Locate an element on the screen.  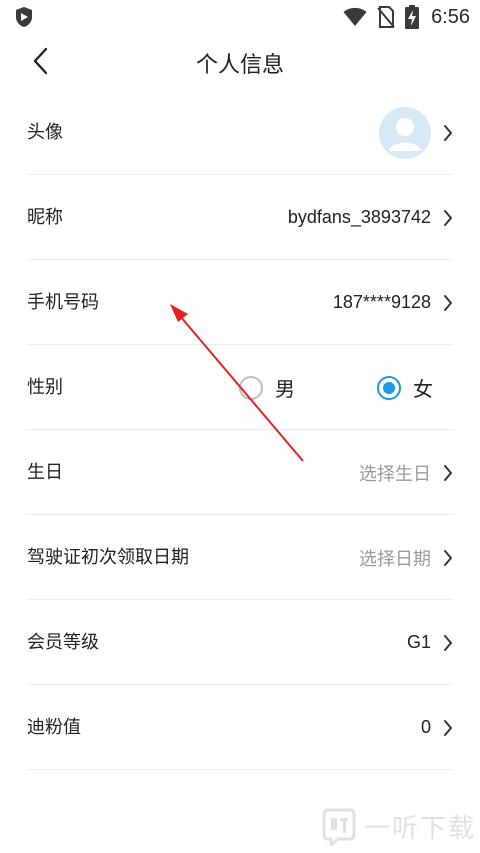
page-title: 个人信息 is located at coordinates (239, 65).